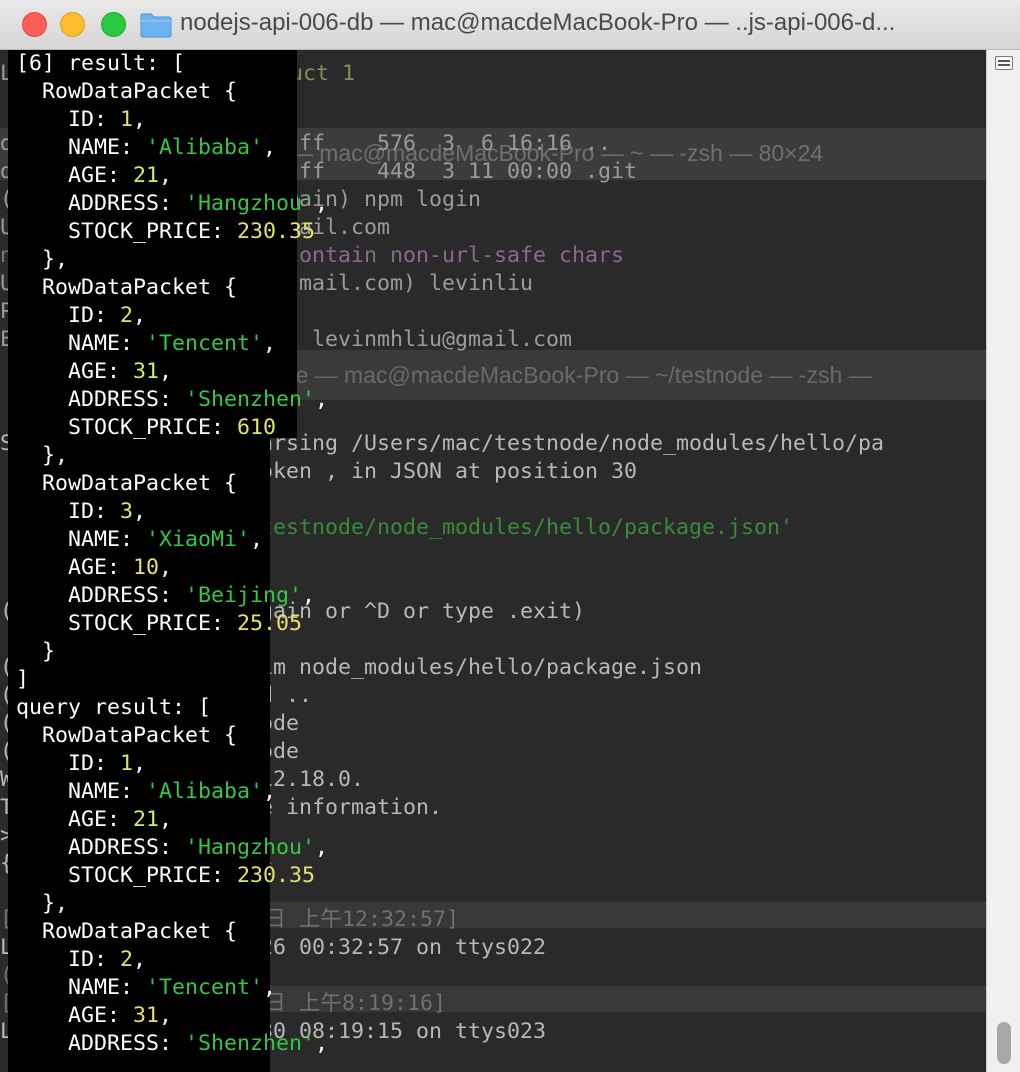 This screenshot has height=1072, width=1020. I want to click on scrollbar, so click(1003, 561).